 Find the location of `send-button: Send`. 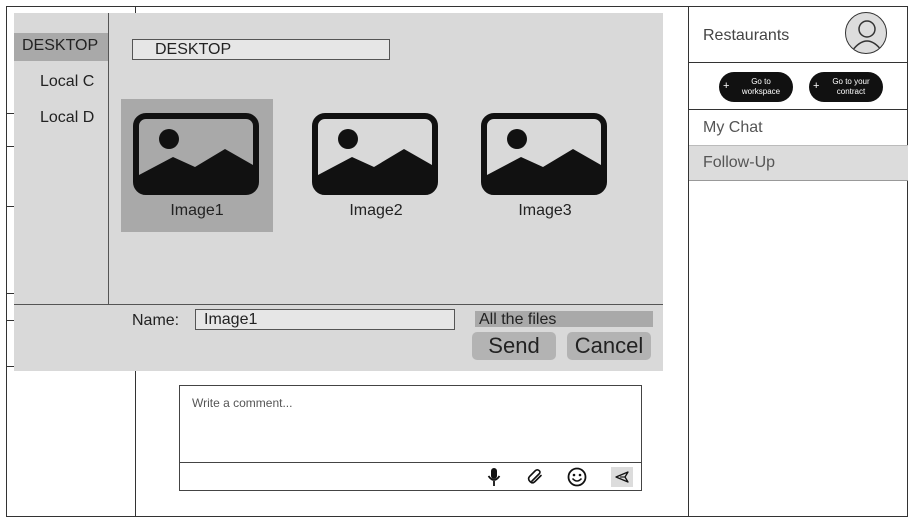

send-button: Send is located at coordinates (514, 346).